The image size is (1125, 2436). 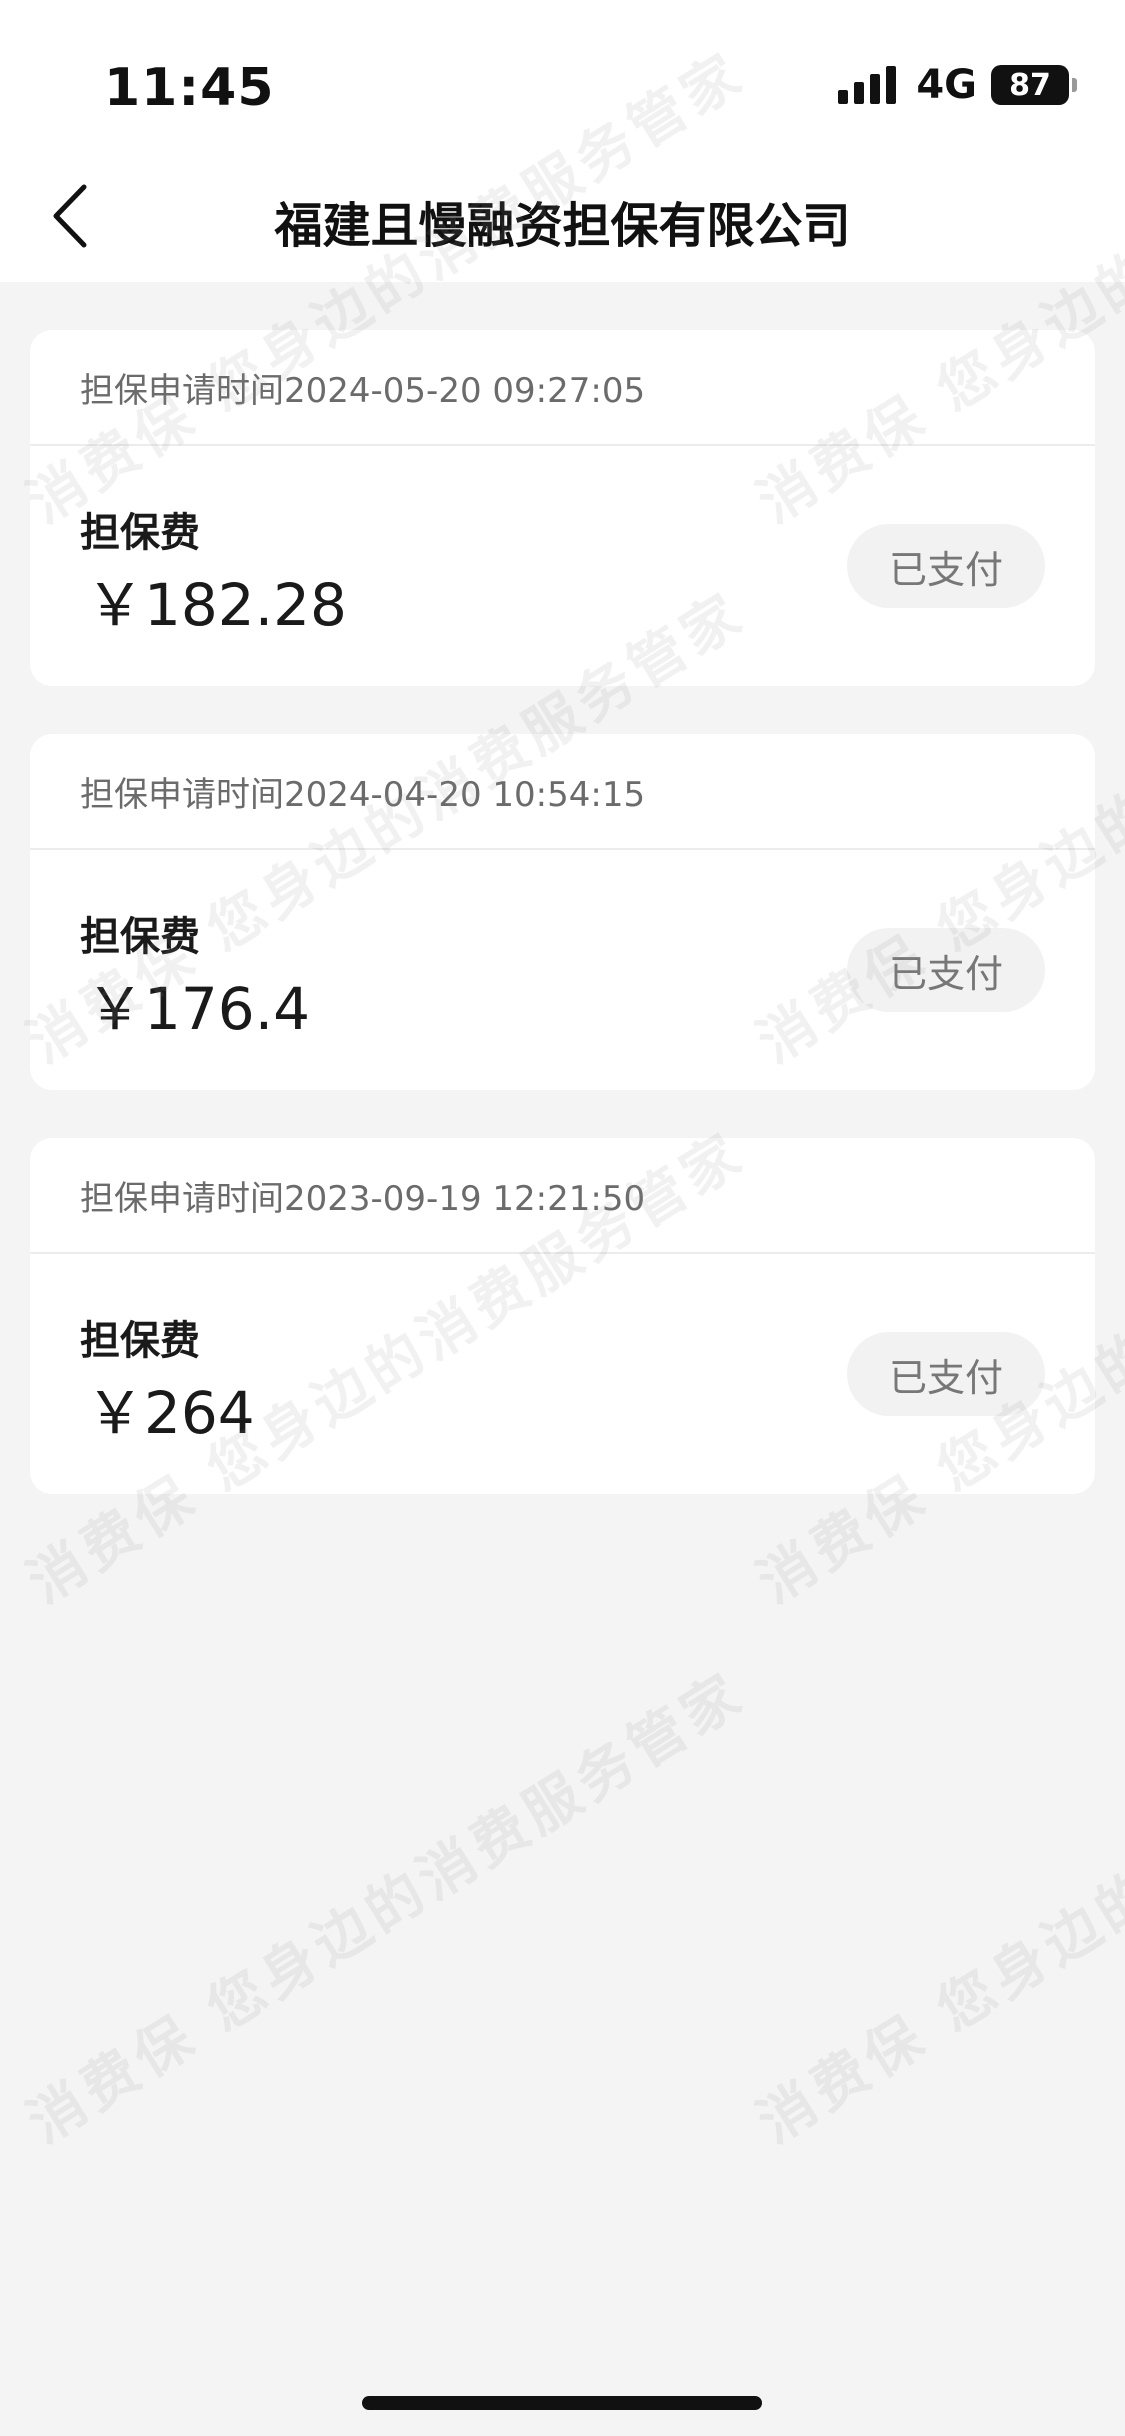 I want to click on status-indicators: 4G 87, so click(x=957, y=85).